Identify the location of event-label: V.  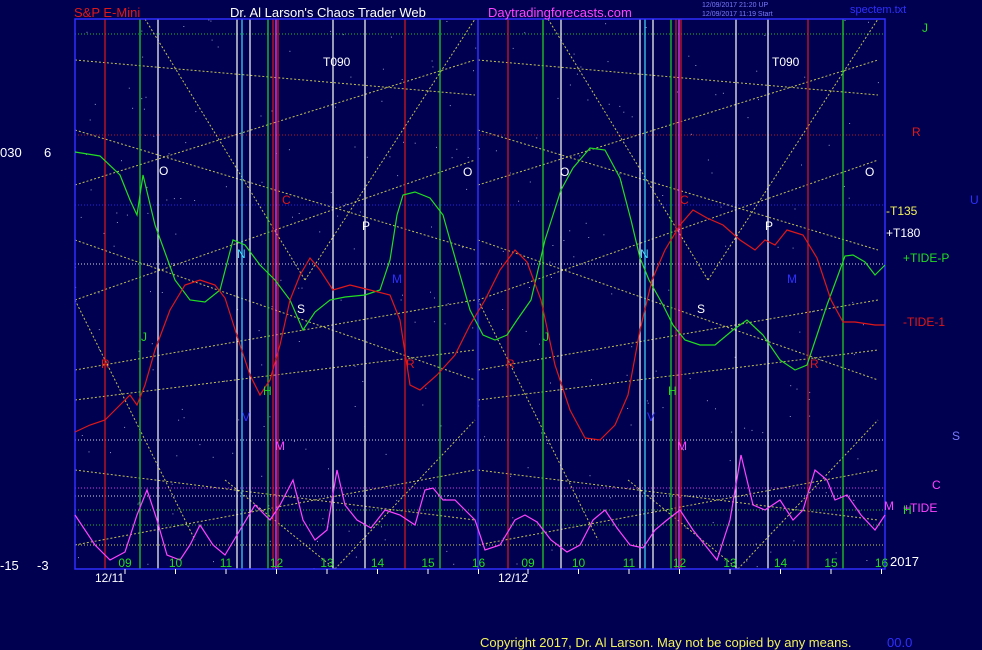
(651, 417).